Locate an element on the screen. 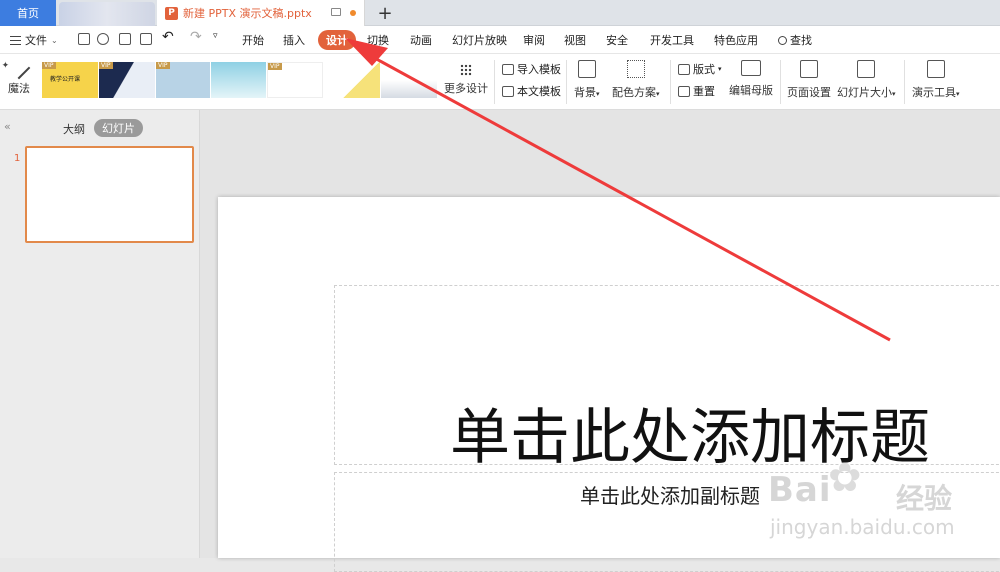  search-button: 查找 is located at coordinates (795, 40).